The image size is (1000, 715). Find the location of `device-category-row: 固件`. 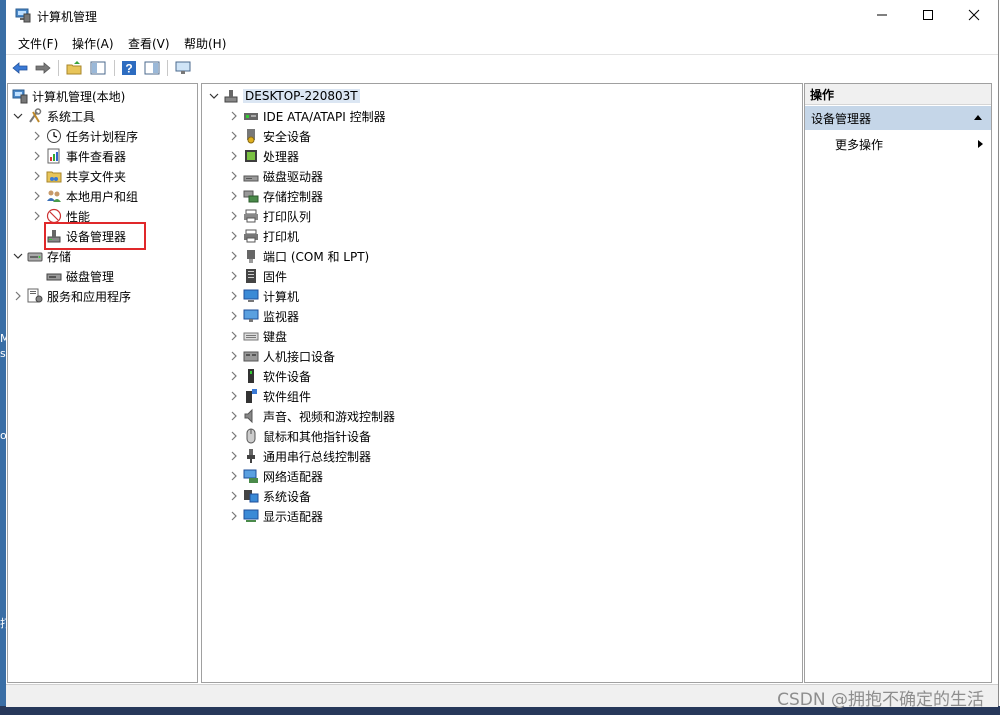

device-category-row: 固件 is located at coordinates (257, 276).